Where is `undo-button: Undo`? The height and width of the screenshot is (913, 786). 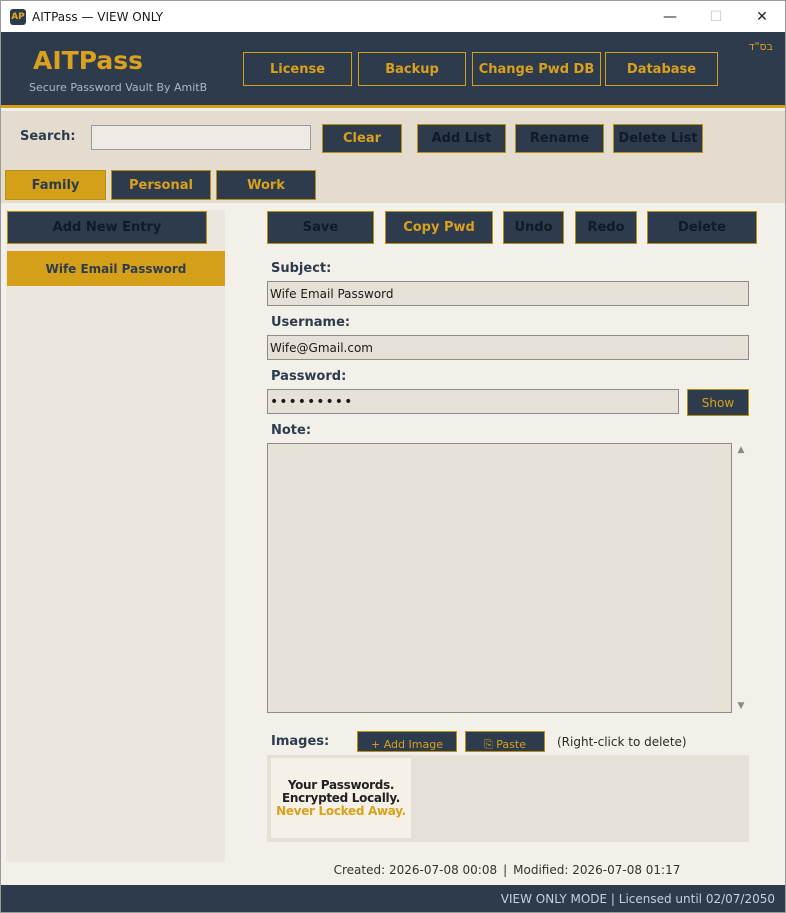 undo-button: Undo is located at coordinates (533, 227).